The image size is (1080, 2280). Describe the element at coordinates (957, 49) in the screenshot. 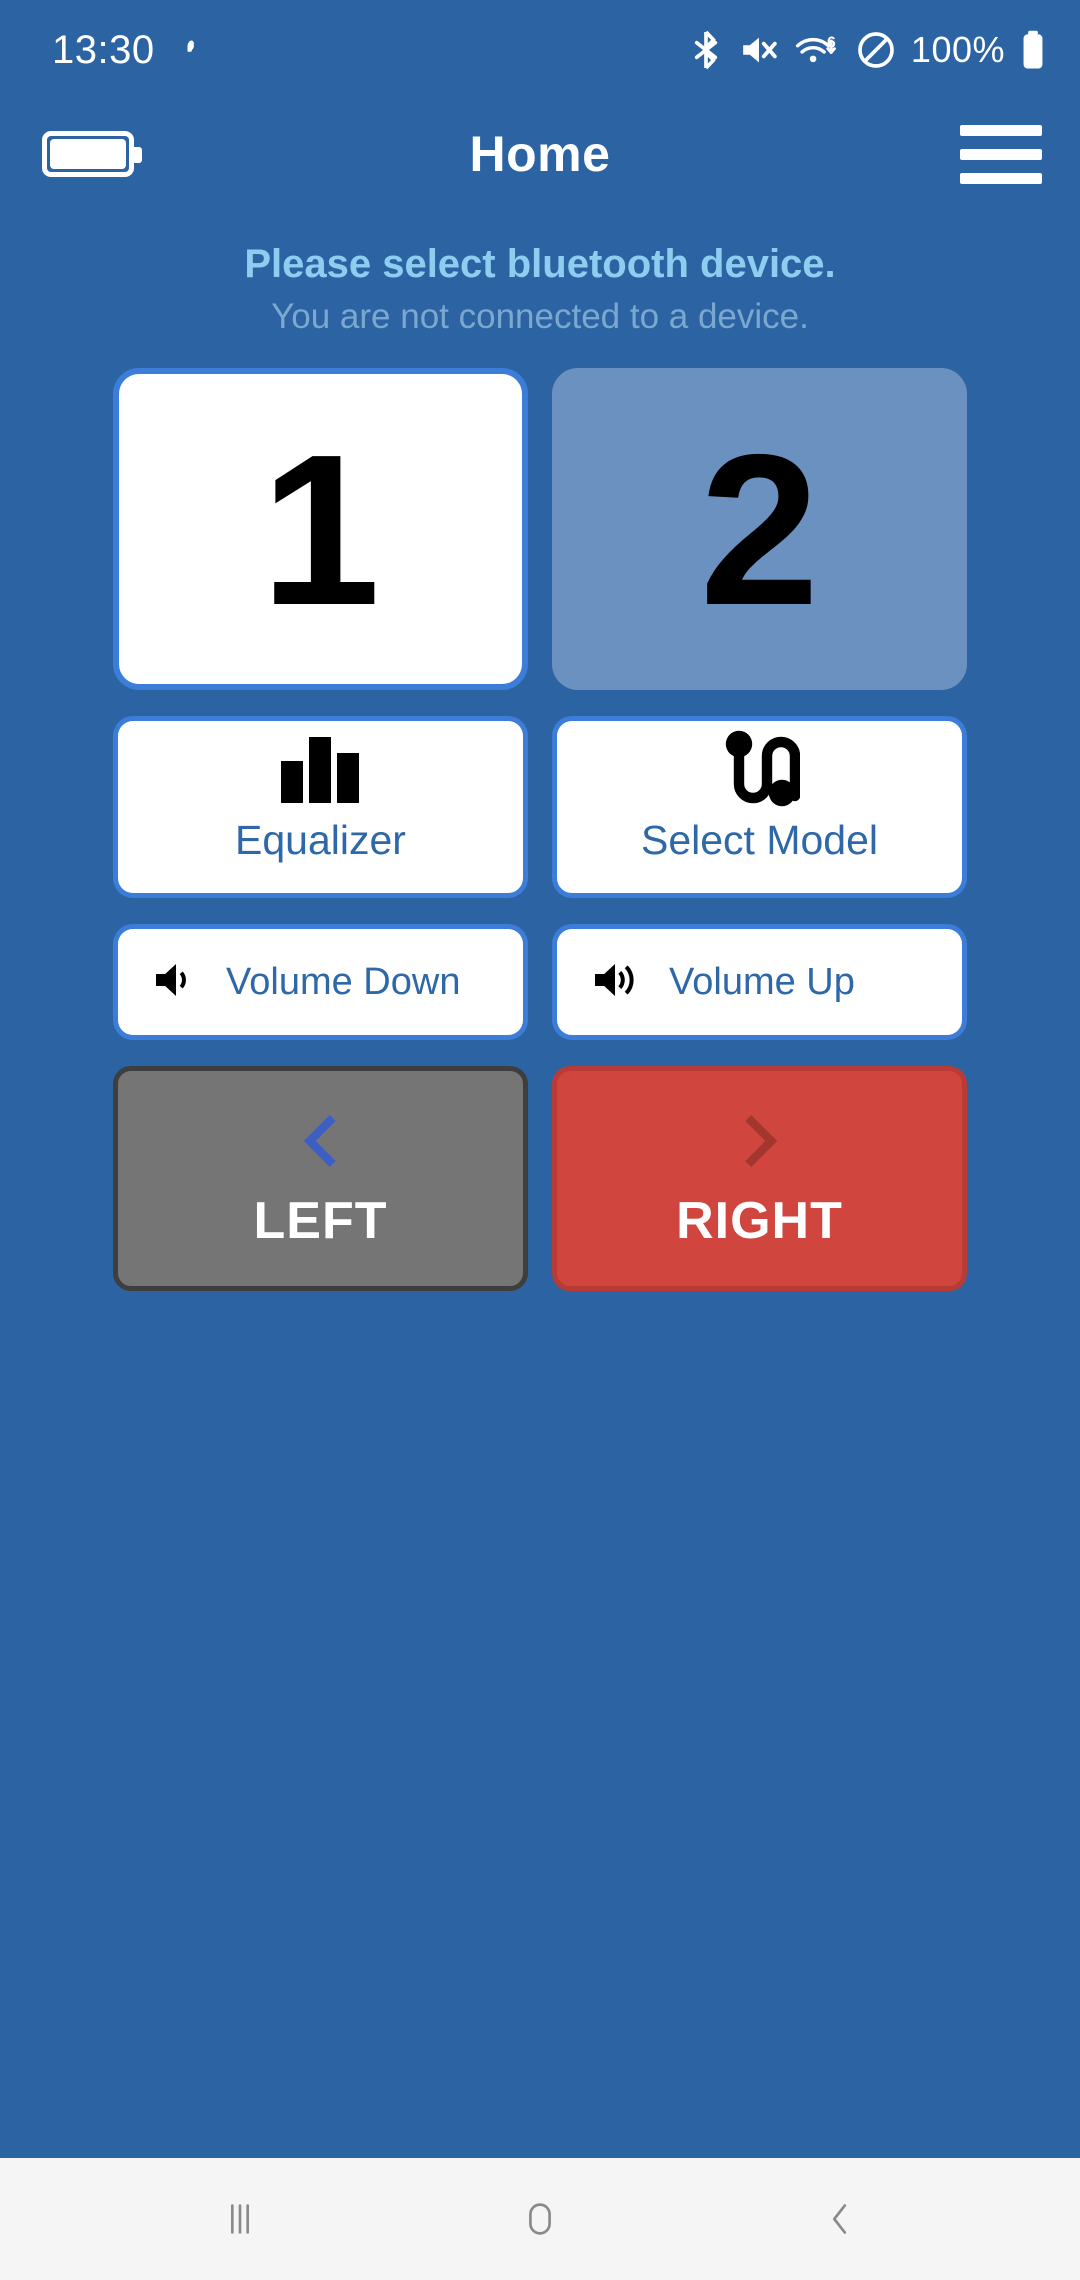

I see `battery-percent: 100%` at that location.